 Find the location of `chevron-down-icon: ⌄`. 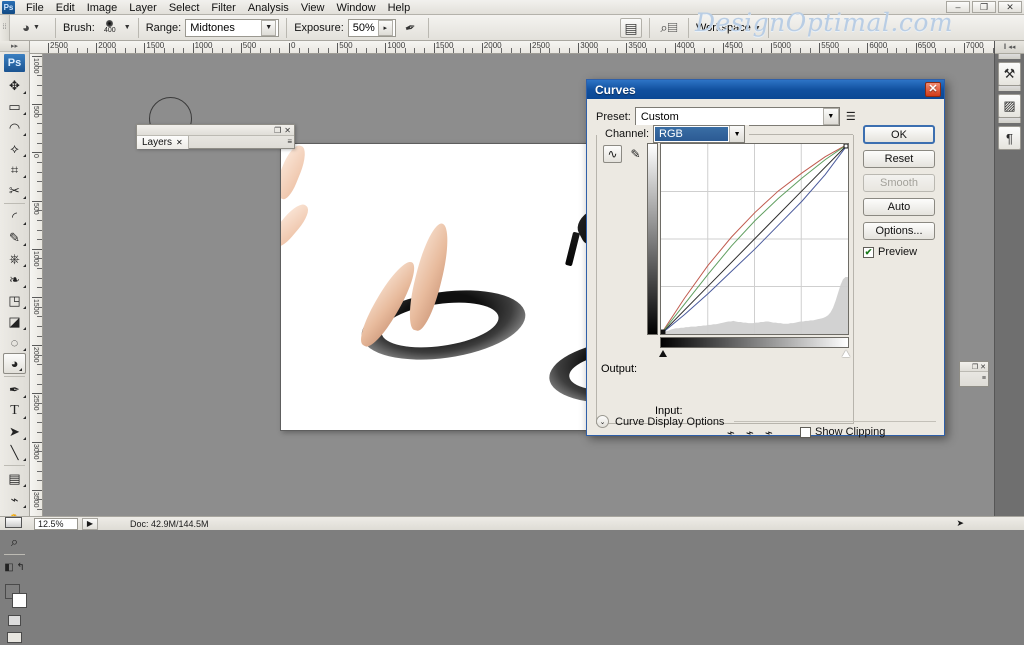

chevron-down-icon: ⌄ is located at coordinates (602, 421).